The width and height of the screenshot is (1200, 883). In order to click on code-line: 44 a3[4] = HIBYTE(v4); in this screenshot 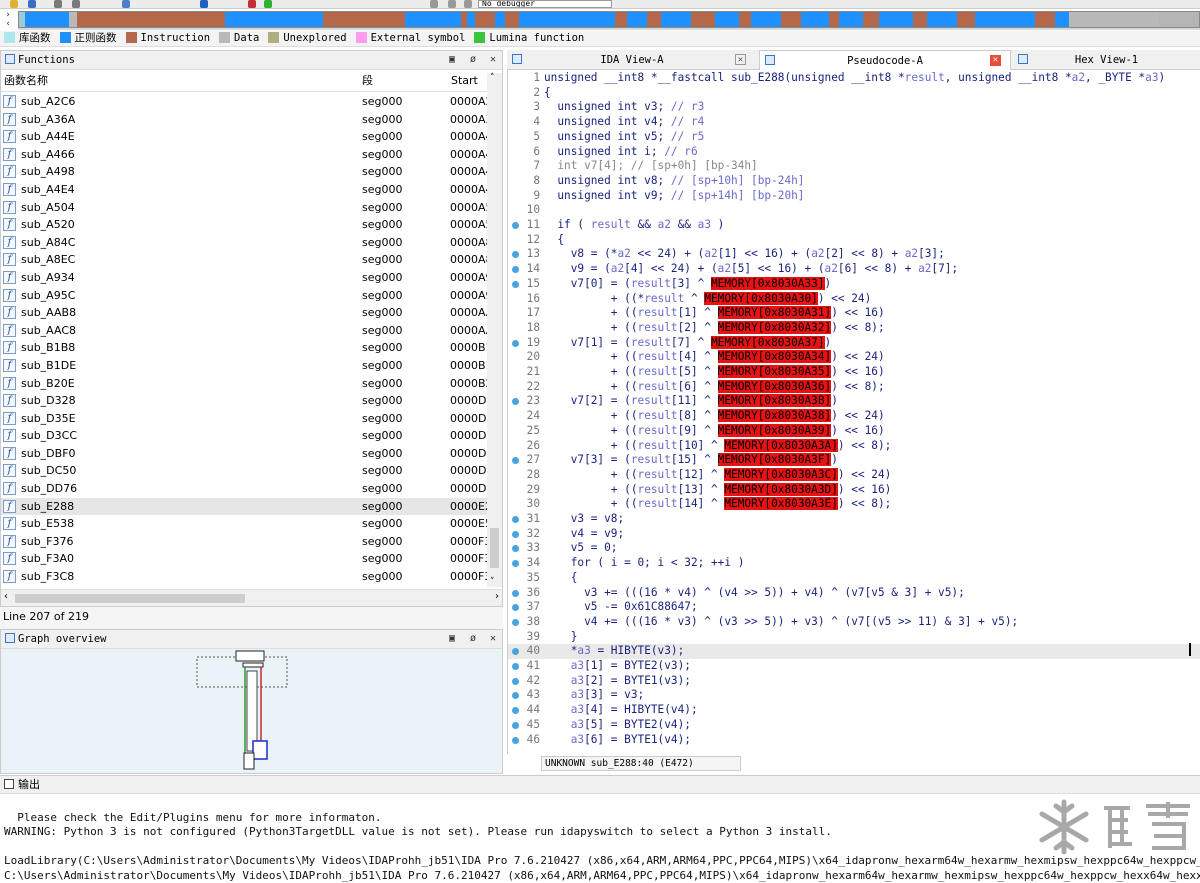, I will do `click(854, 710)`.